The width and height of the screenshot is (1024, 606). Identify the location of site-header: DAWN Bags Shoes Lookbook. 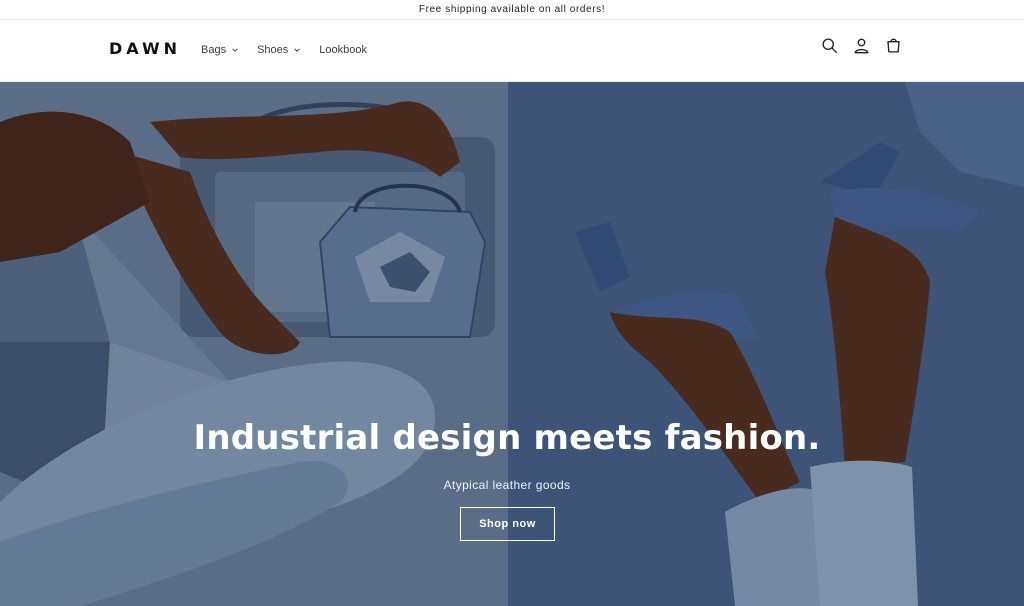
(512, 51).